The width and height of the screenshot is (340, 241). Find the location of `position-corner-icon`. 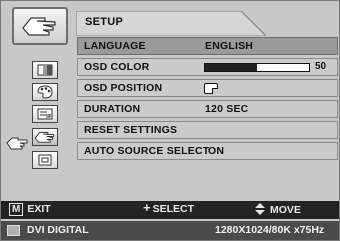

position-corner-icon is located at coordinates (211, 88).